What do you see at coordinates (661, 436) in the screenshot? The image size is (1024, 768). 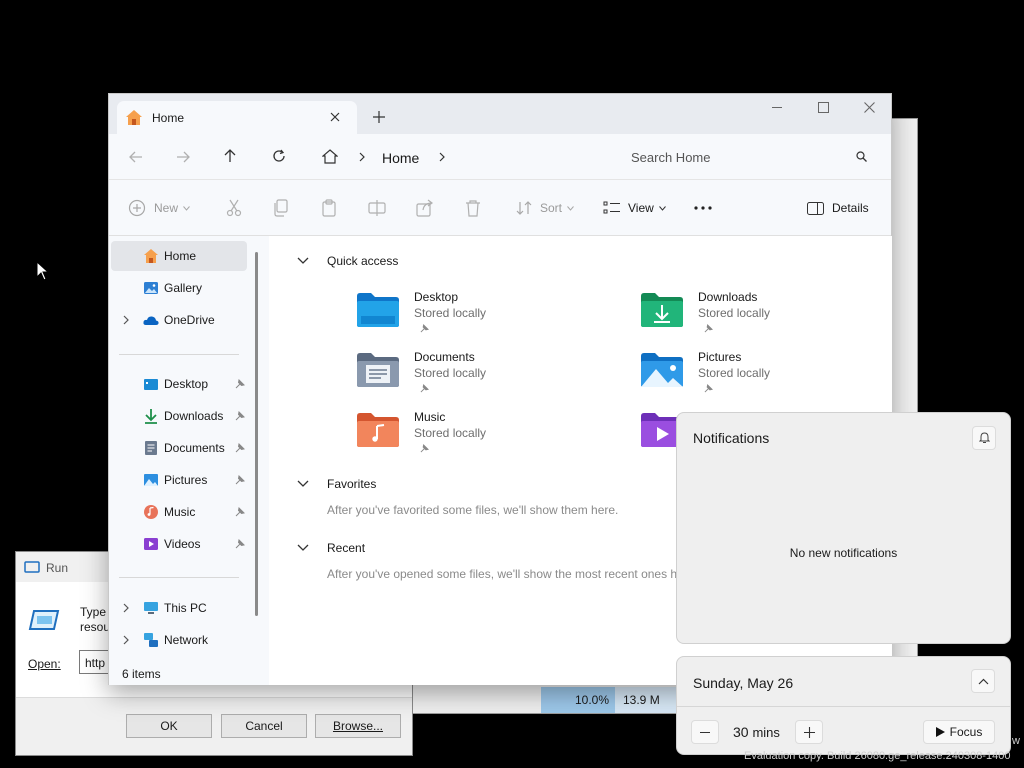 I see `quick-access-item` at bounding box center [661, 436].